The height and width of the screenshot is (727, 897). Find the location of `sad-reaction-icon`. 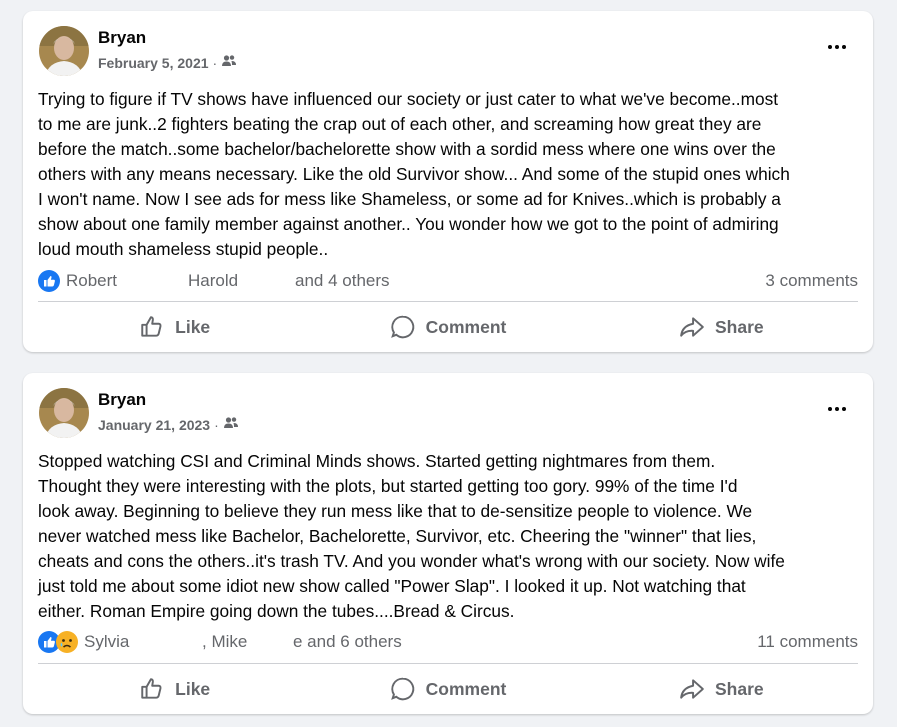

sad-reaction-icon is located at coordinates (67, 642).